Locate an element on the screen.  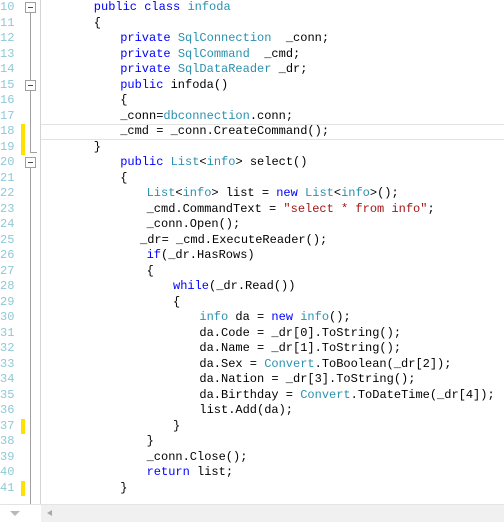
code-line: _cmd = _conn.CreateCommand(); is located at coordinates (224, 132).